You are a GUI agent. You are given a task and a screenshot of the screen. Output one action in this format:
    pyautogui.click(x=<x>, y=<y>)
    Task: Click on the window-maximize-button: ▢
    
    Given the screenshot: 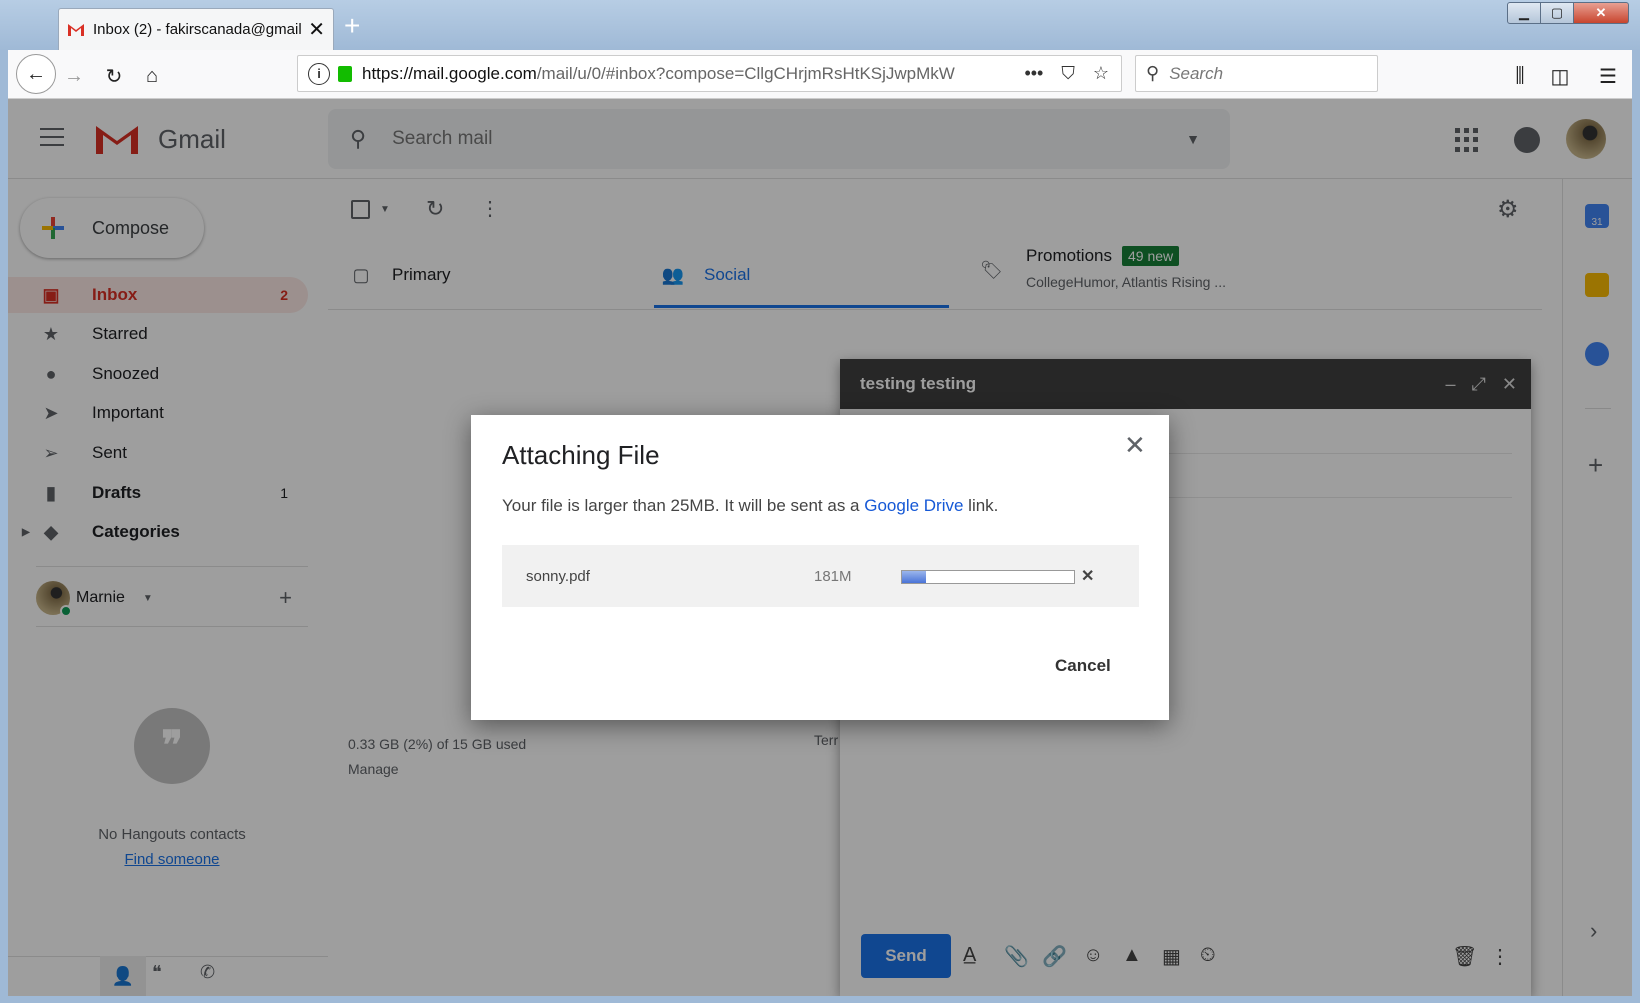 What is the action you would take?
    pyautogui.click(x=1557, y=13)
    